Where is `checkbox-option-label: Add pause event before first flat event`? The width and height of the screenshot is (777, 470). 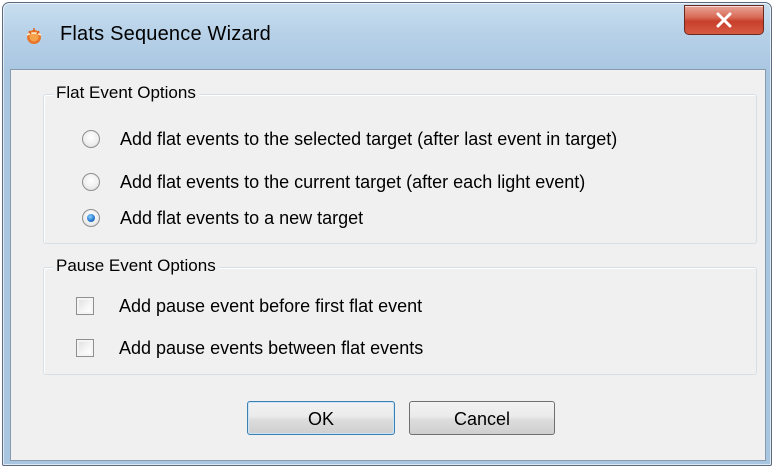
checkbox-option-label: Add pause event before first flat event is located at coordinates (271, 306).